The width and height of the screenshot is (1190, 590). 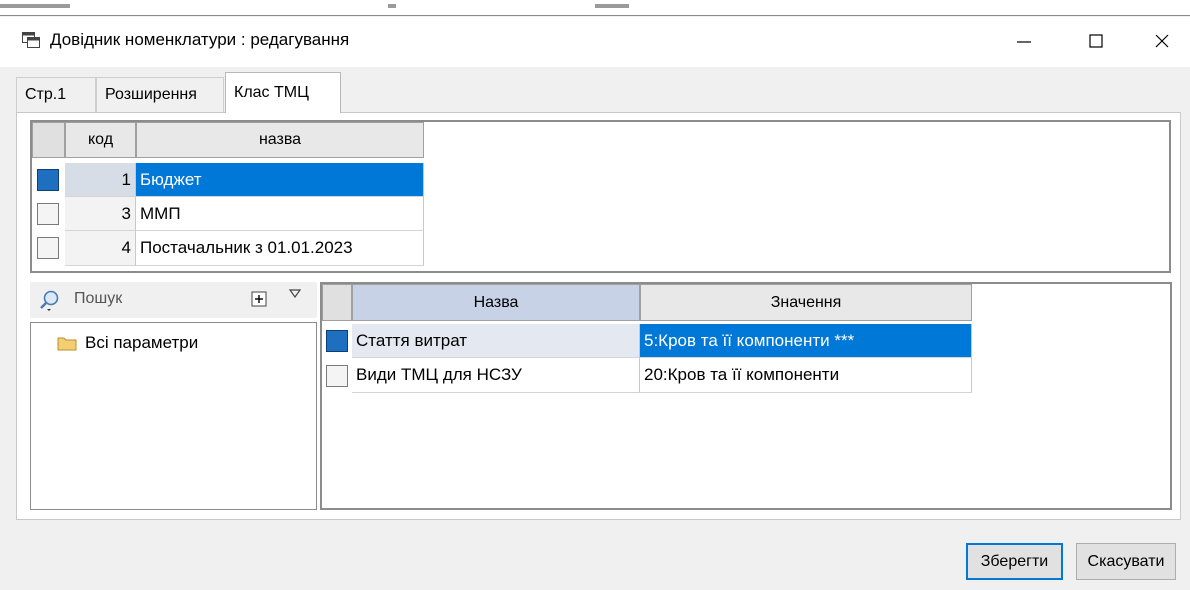 I want to click on tab-class-tmc: Клас ТМЦ, so click(x=283, y=92).